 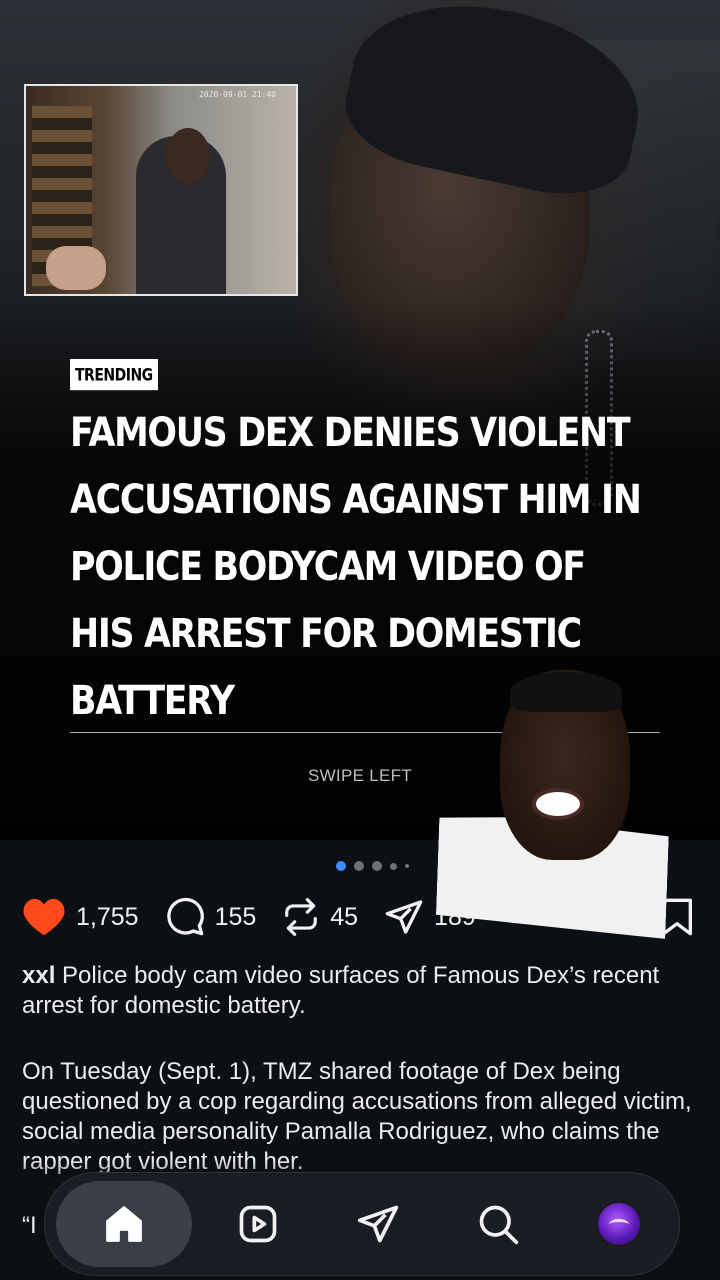 I want to click on like-count: 1,755, so click(x=107, y=916).